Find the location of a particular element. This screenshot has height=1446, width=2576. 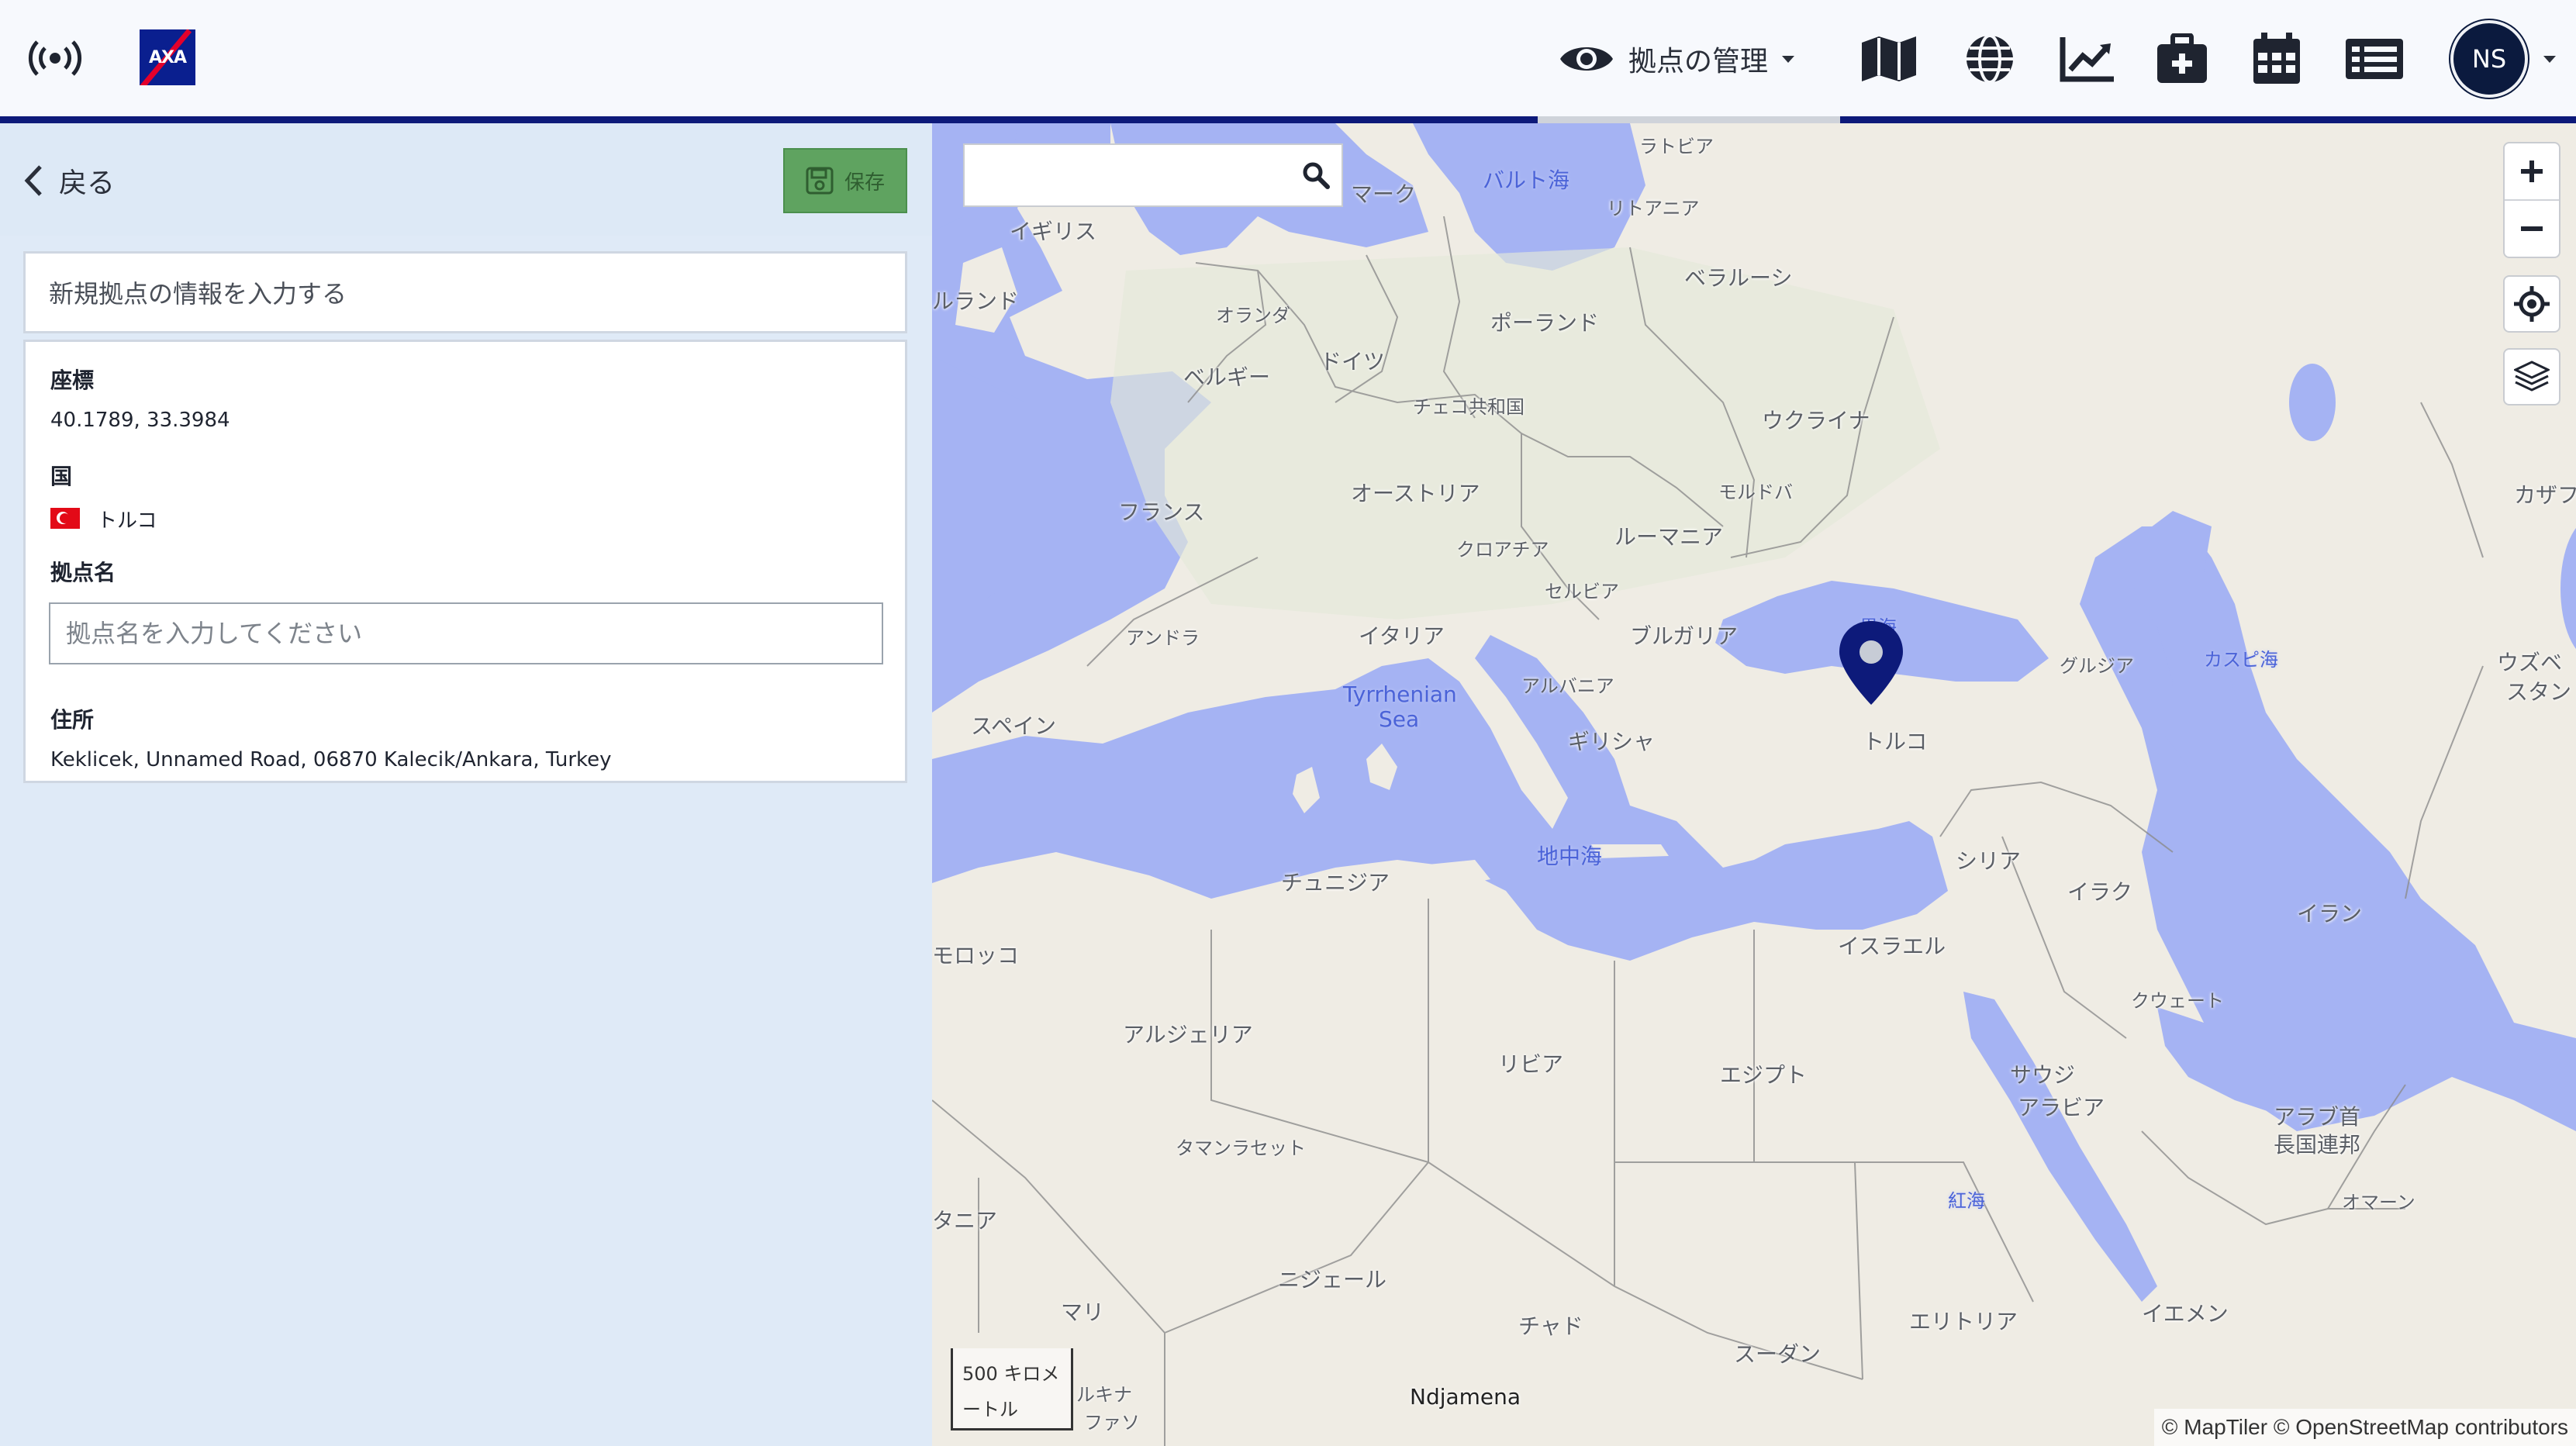

map-label-burkina-2: ファソ is located at coordinates (1112, 1423).